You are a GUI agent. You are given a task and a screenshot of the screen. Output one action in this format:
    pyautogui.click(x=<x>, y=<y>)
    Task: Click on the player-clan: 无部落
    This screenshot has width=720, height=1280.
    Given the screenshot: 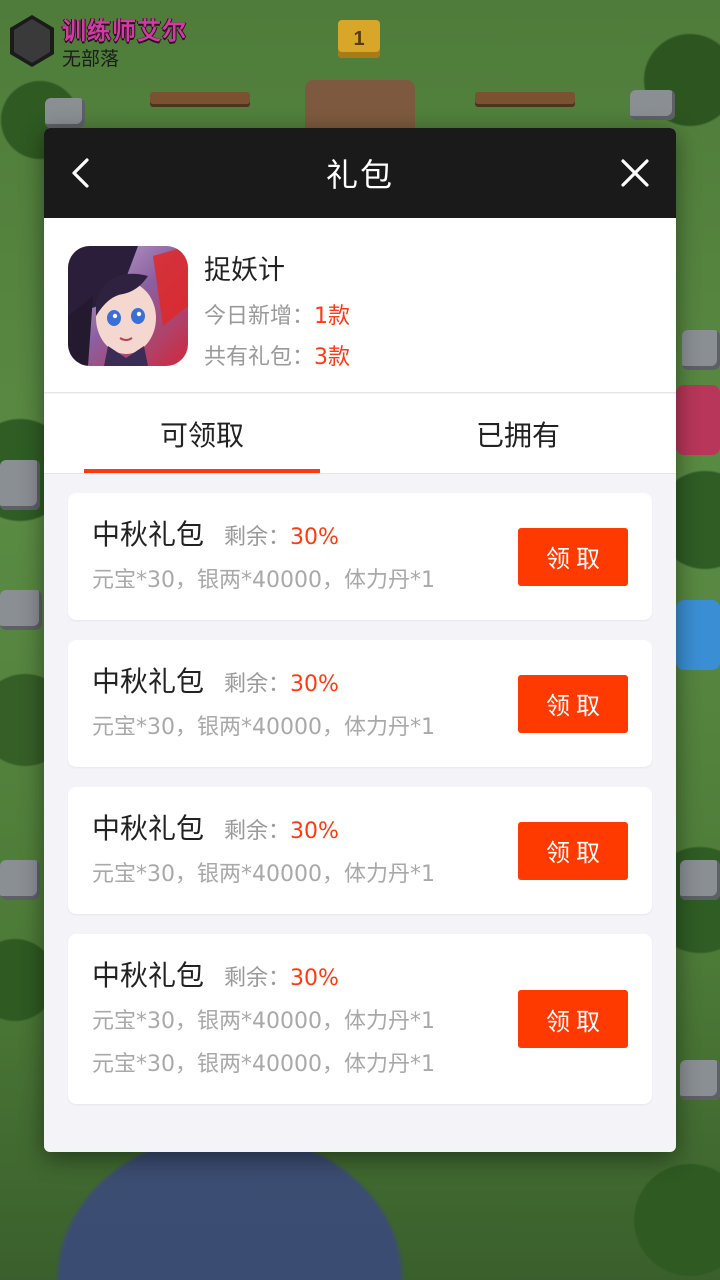 What is the action you would take?
    pyautogui.click(x=91, y=59)
    